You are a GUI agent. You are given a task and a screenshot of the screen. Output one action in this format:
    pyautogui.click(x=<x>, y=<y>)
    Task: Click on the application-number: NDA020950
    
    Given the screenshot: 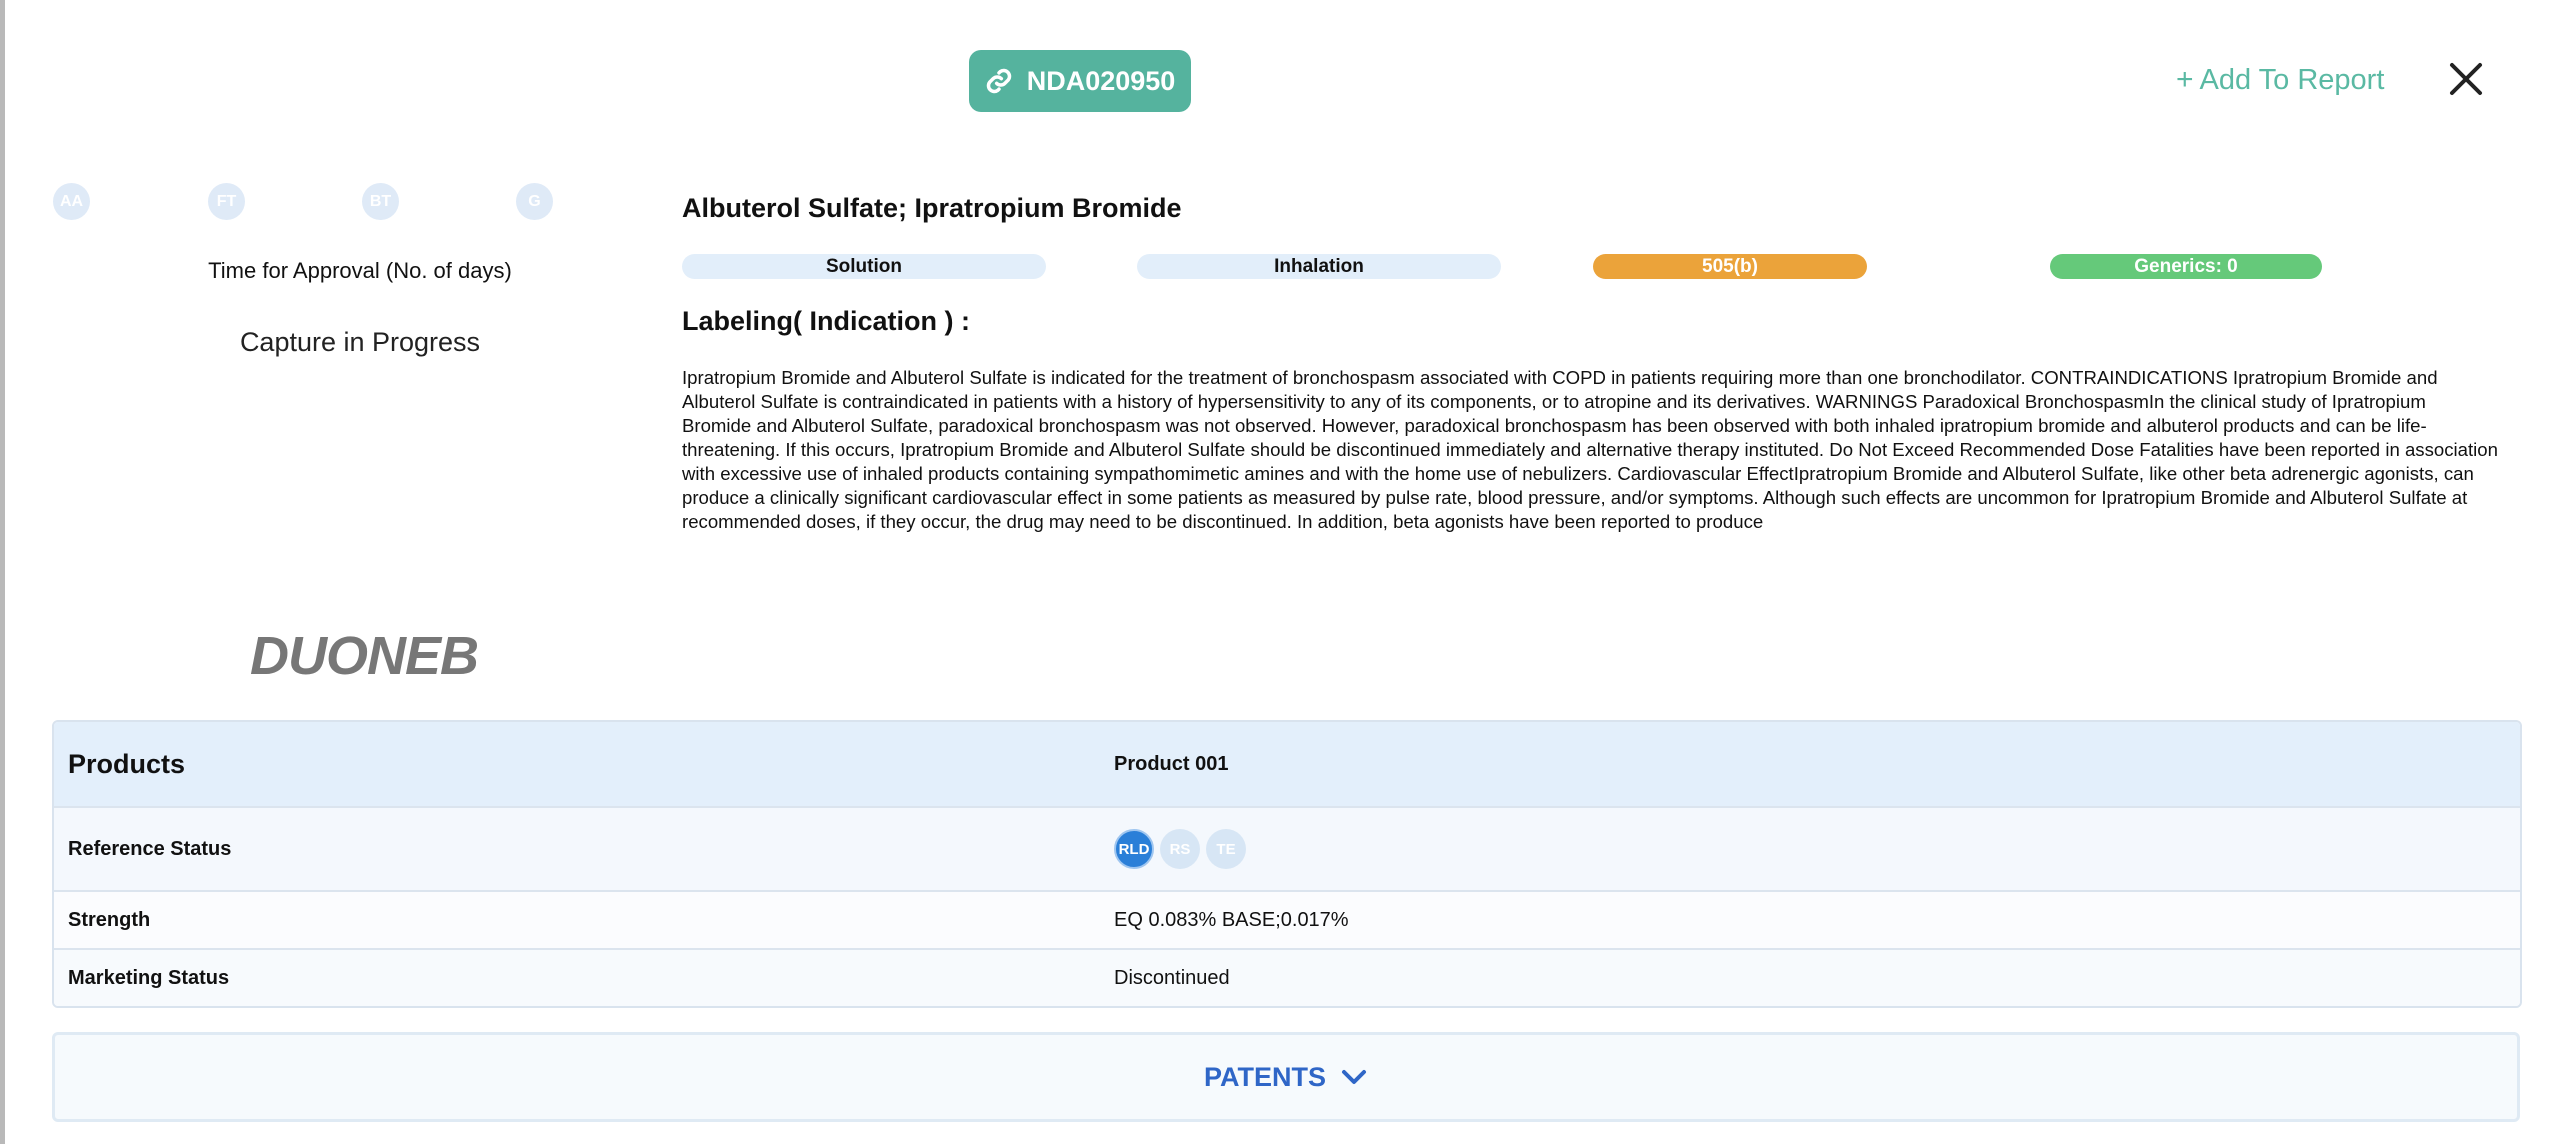 What is the action you would take?
    pyautogui.click(x=1101, y=80)
    